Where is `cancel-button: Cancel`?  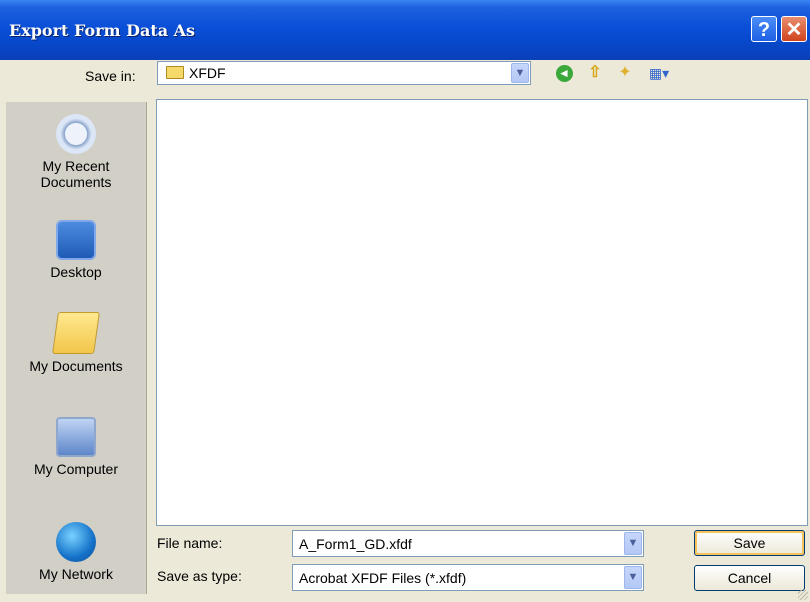
cancel-button: Cancel is located at coordinates (749, 578).